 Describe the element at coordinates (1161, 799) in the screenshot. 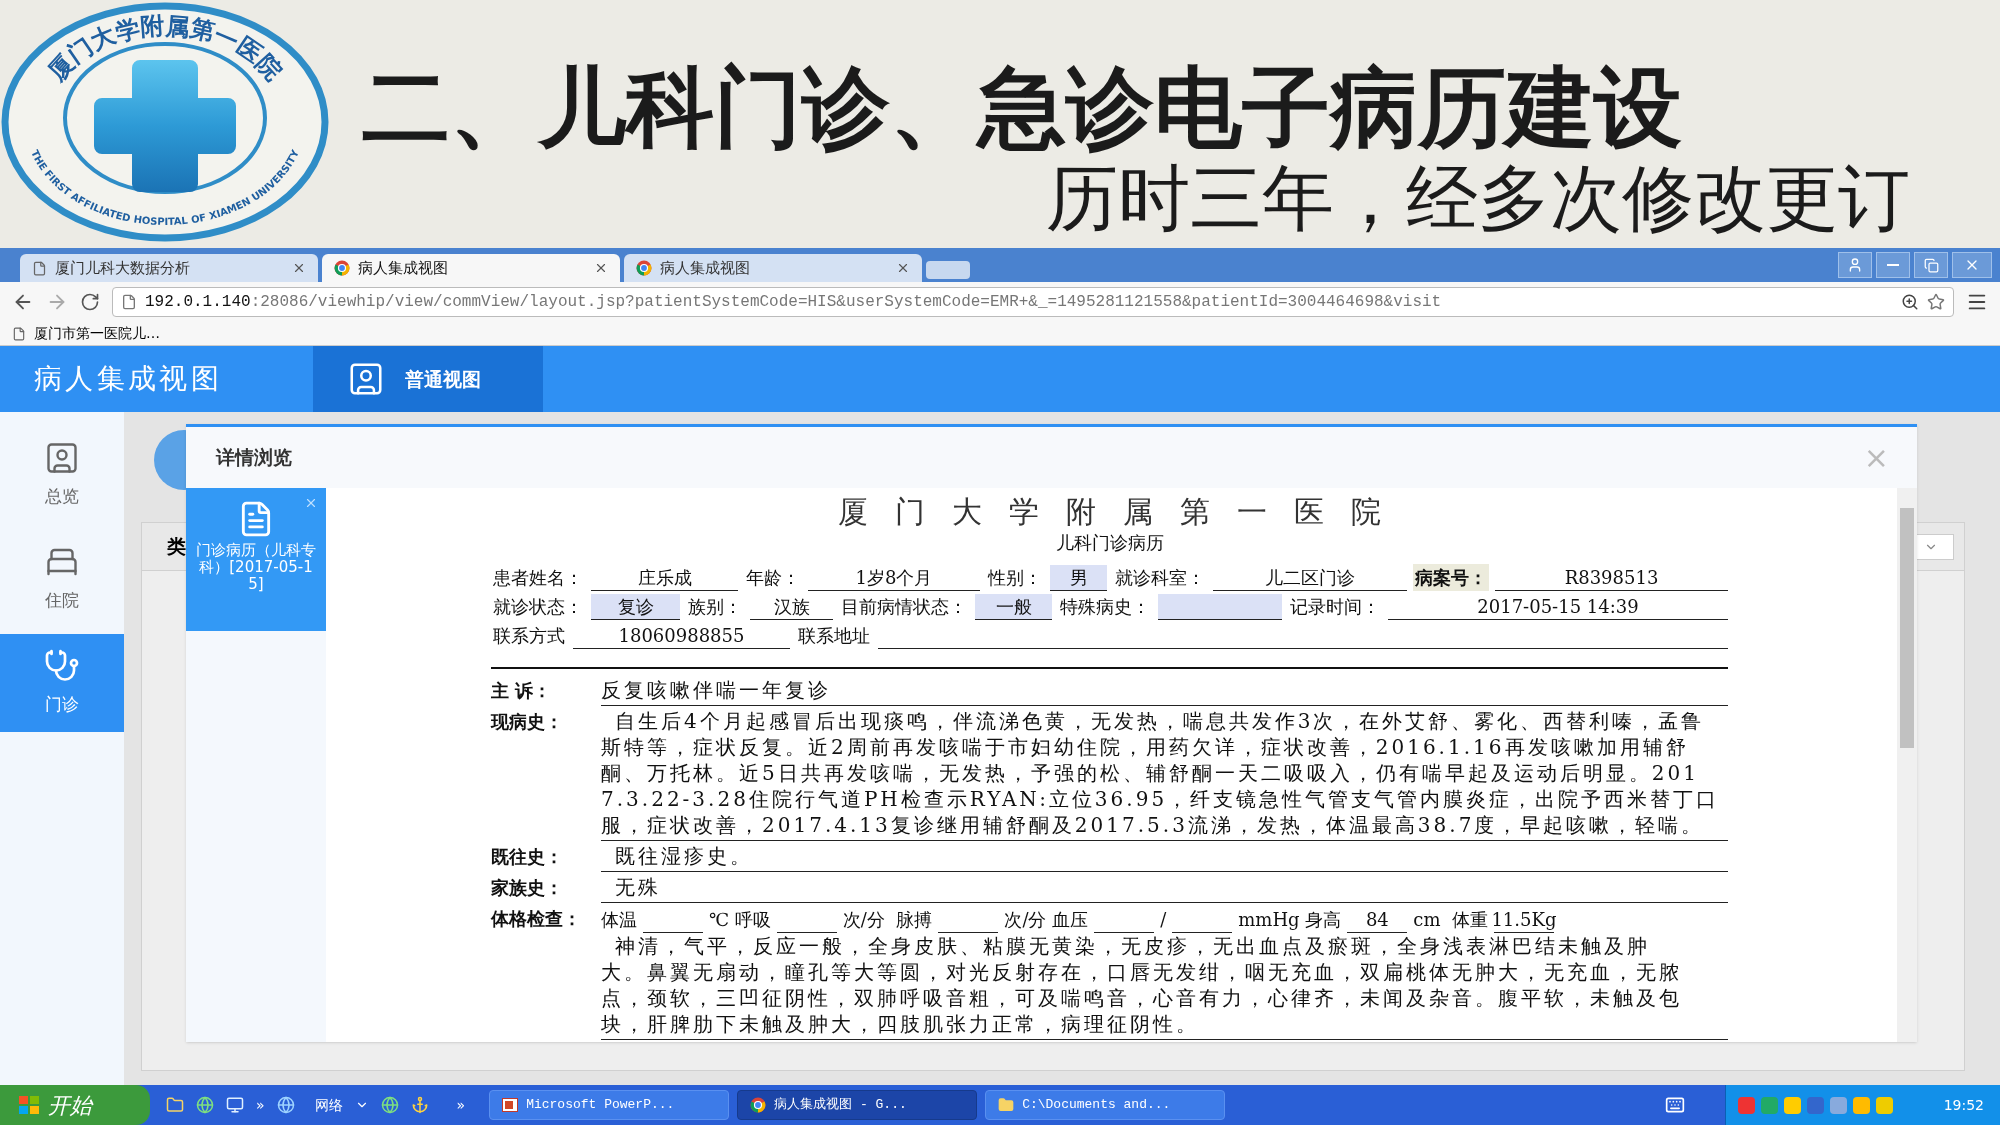

I see `record-text: 7.3.22-3.28住院行气道PH检查示RYAN:立位36.95，纤支镜急性气管支气管内膜炎症，出院予西米替丁口` at that location.